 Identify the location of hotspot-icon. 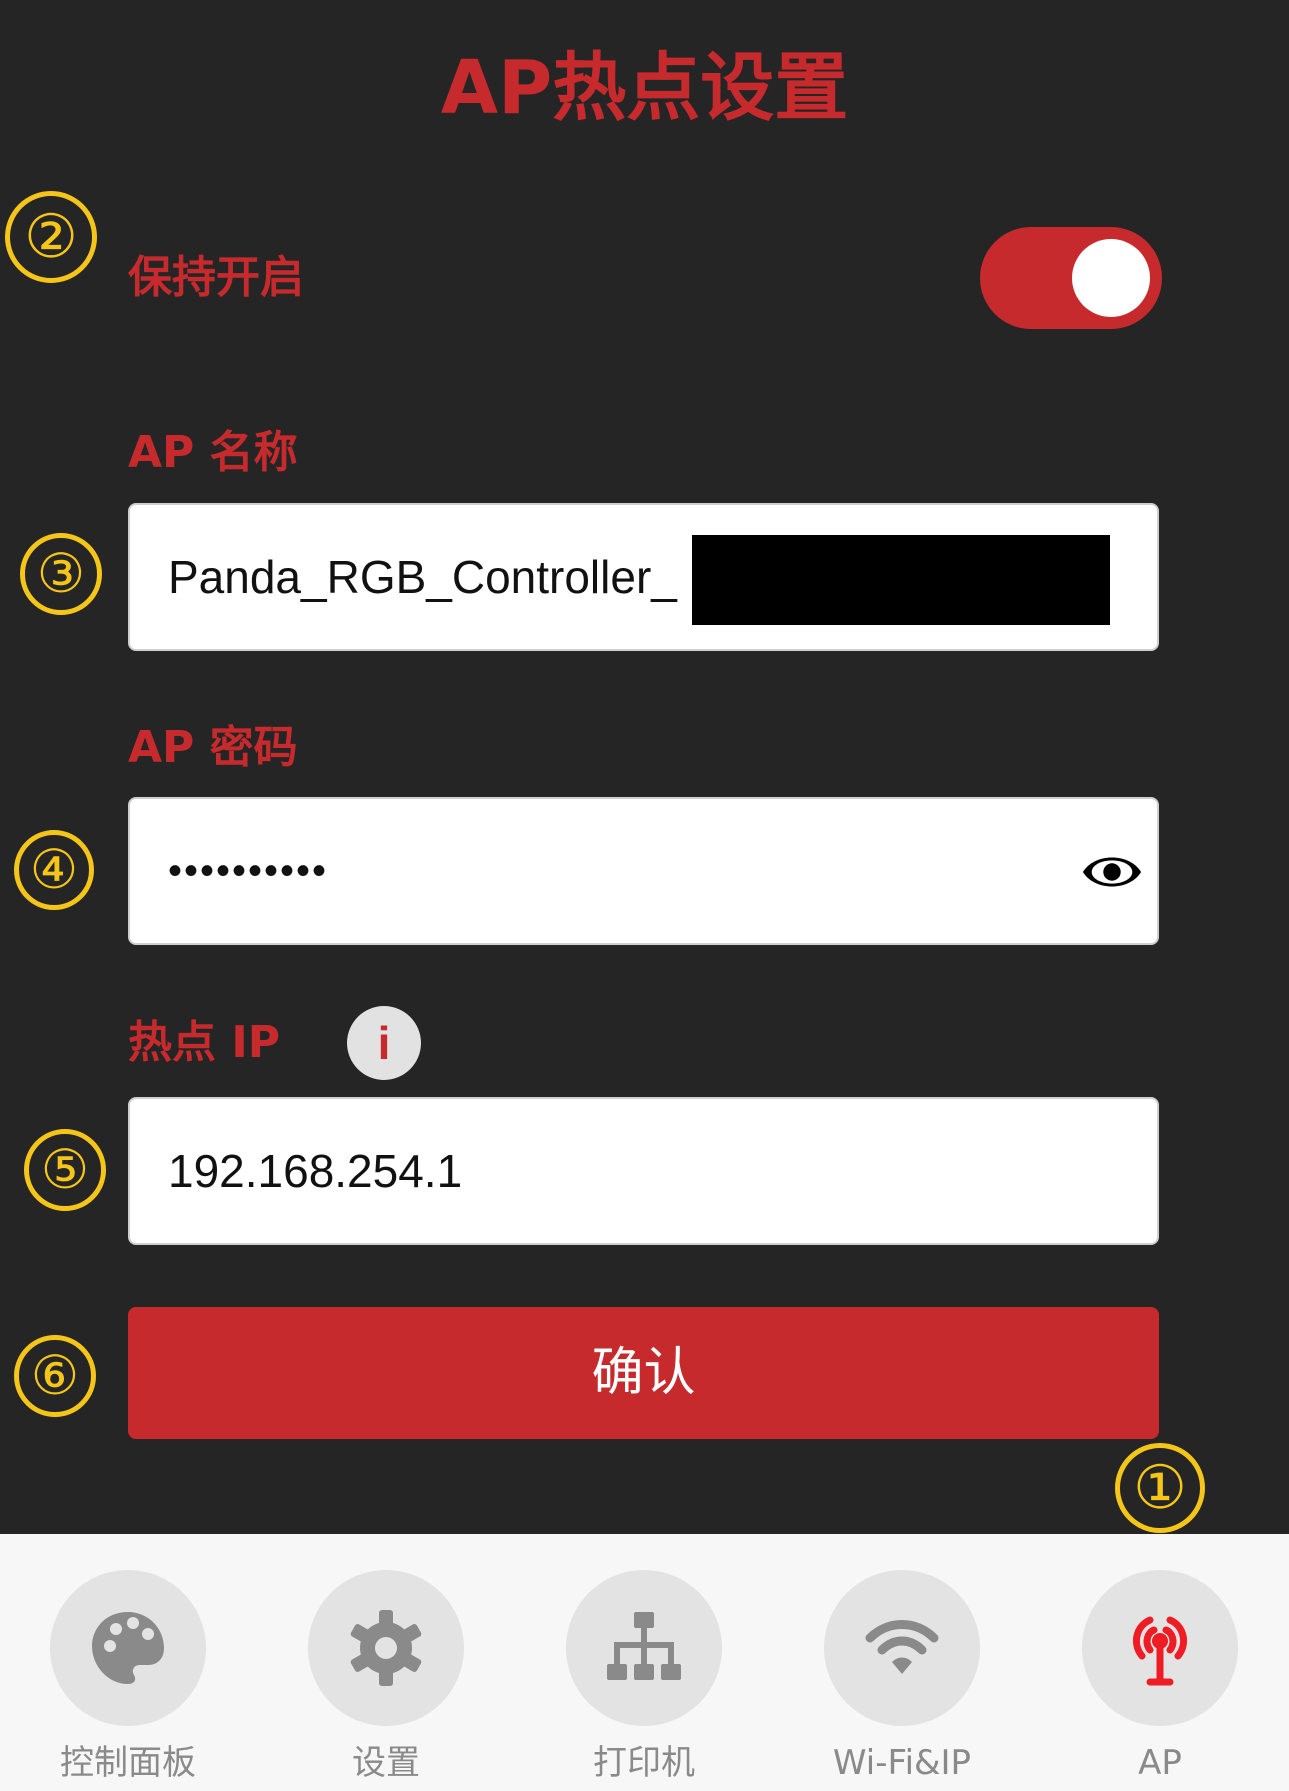
(1160, 1651).